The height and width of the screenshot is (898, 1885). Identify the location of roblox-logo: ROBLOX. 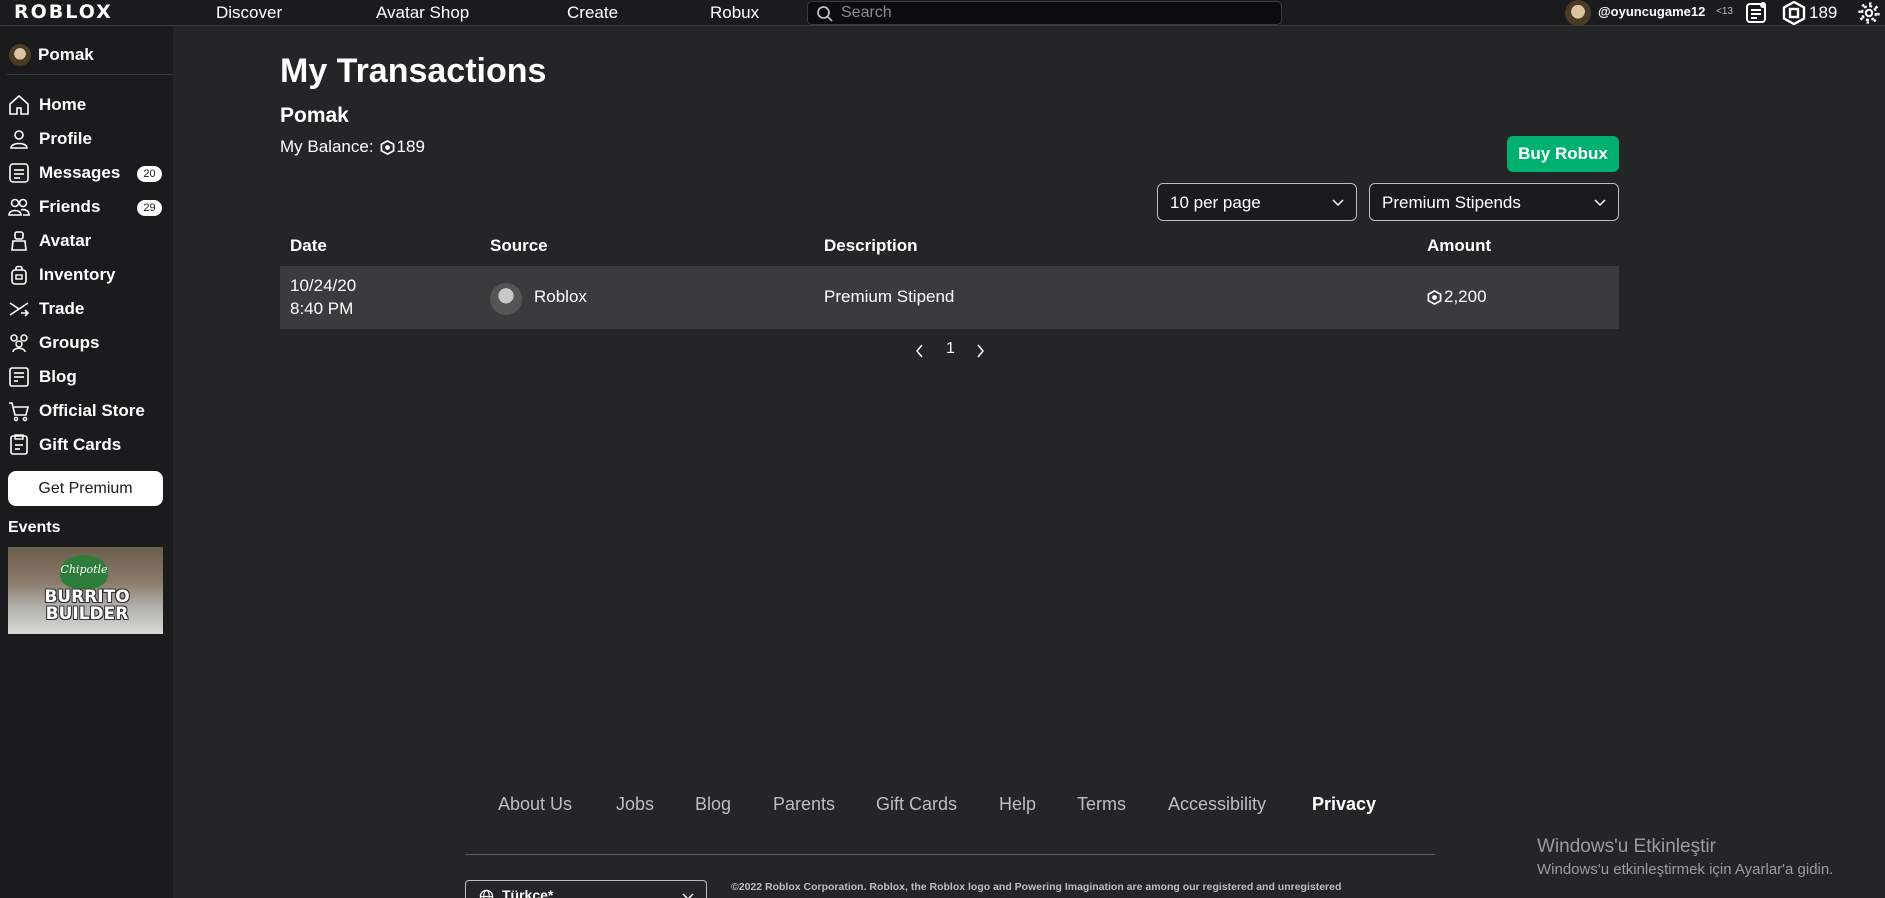
(63, 12).